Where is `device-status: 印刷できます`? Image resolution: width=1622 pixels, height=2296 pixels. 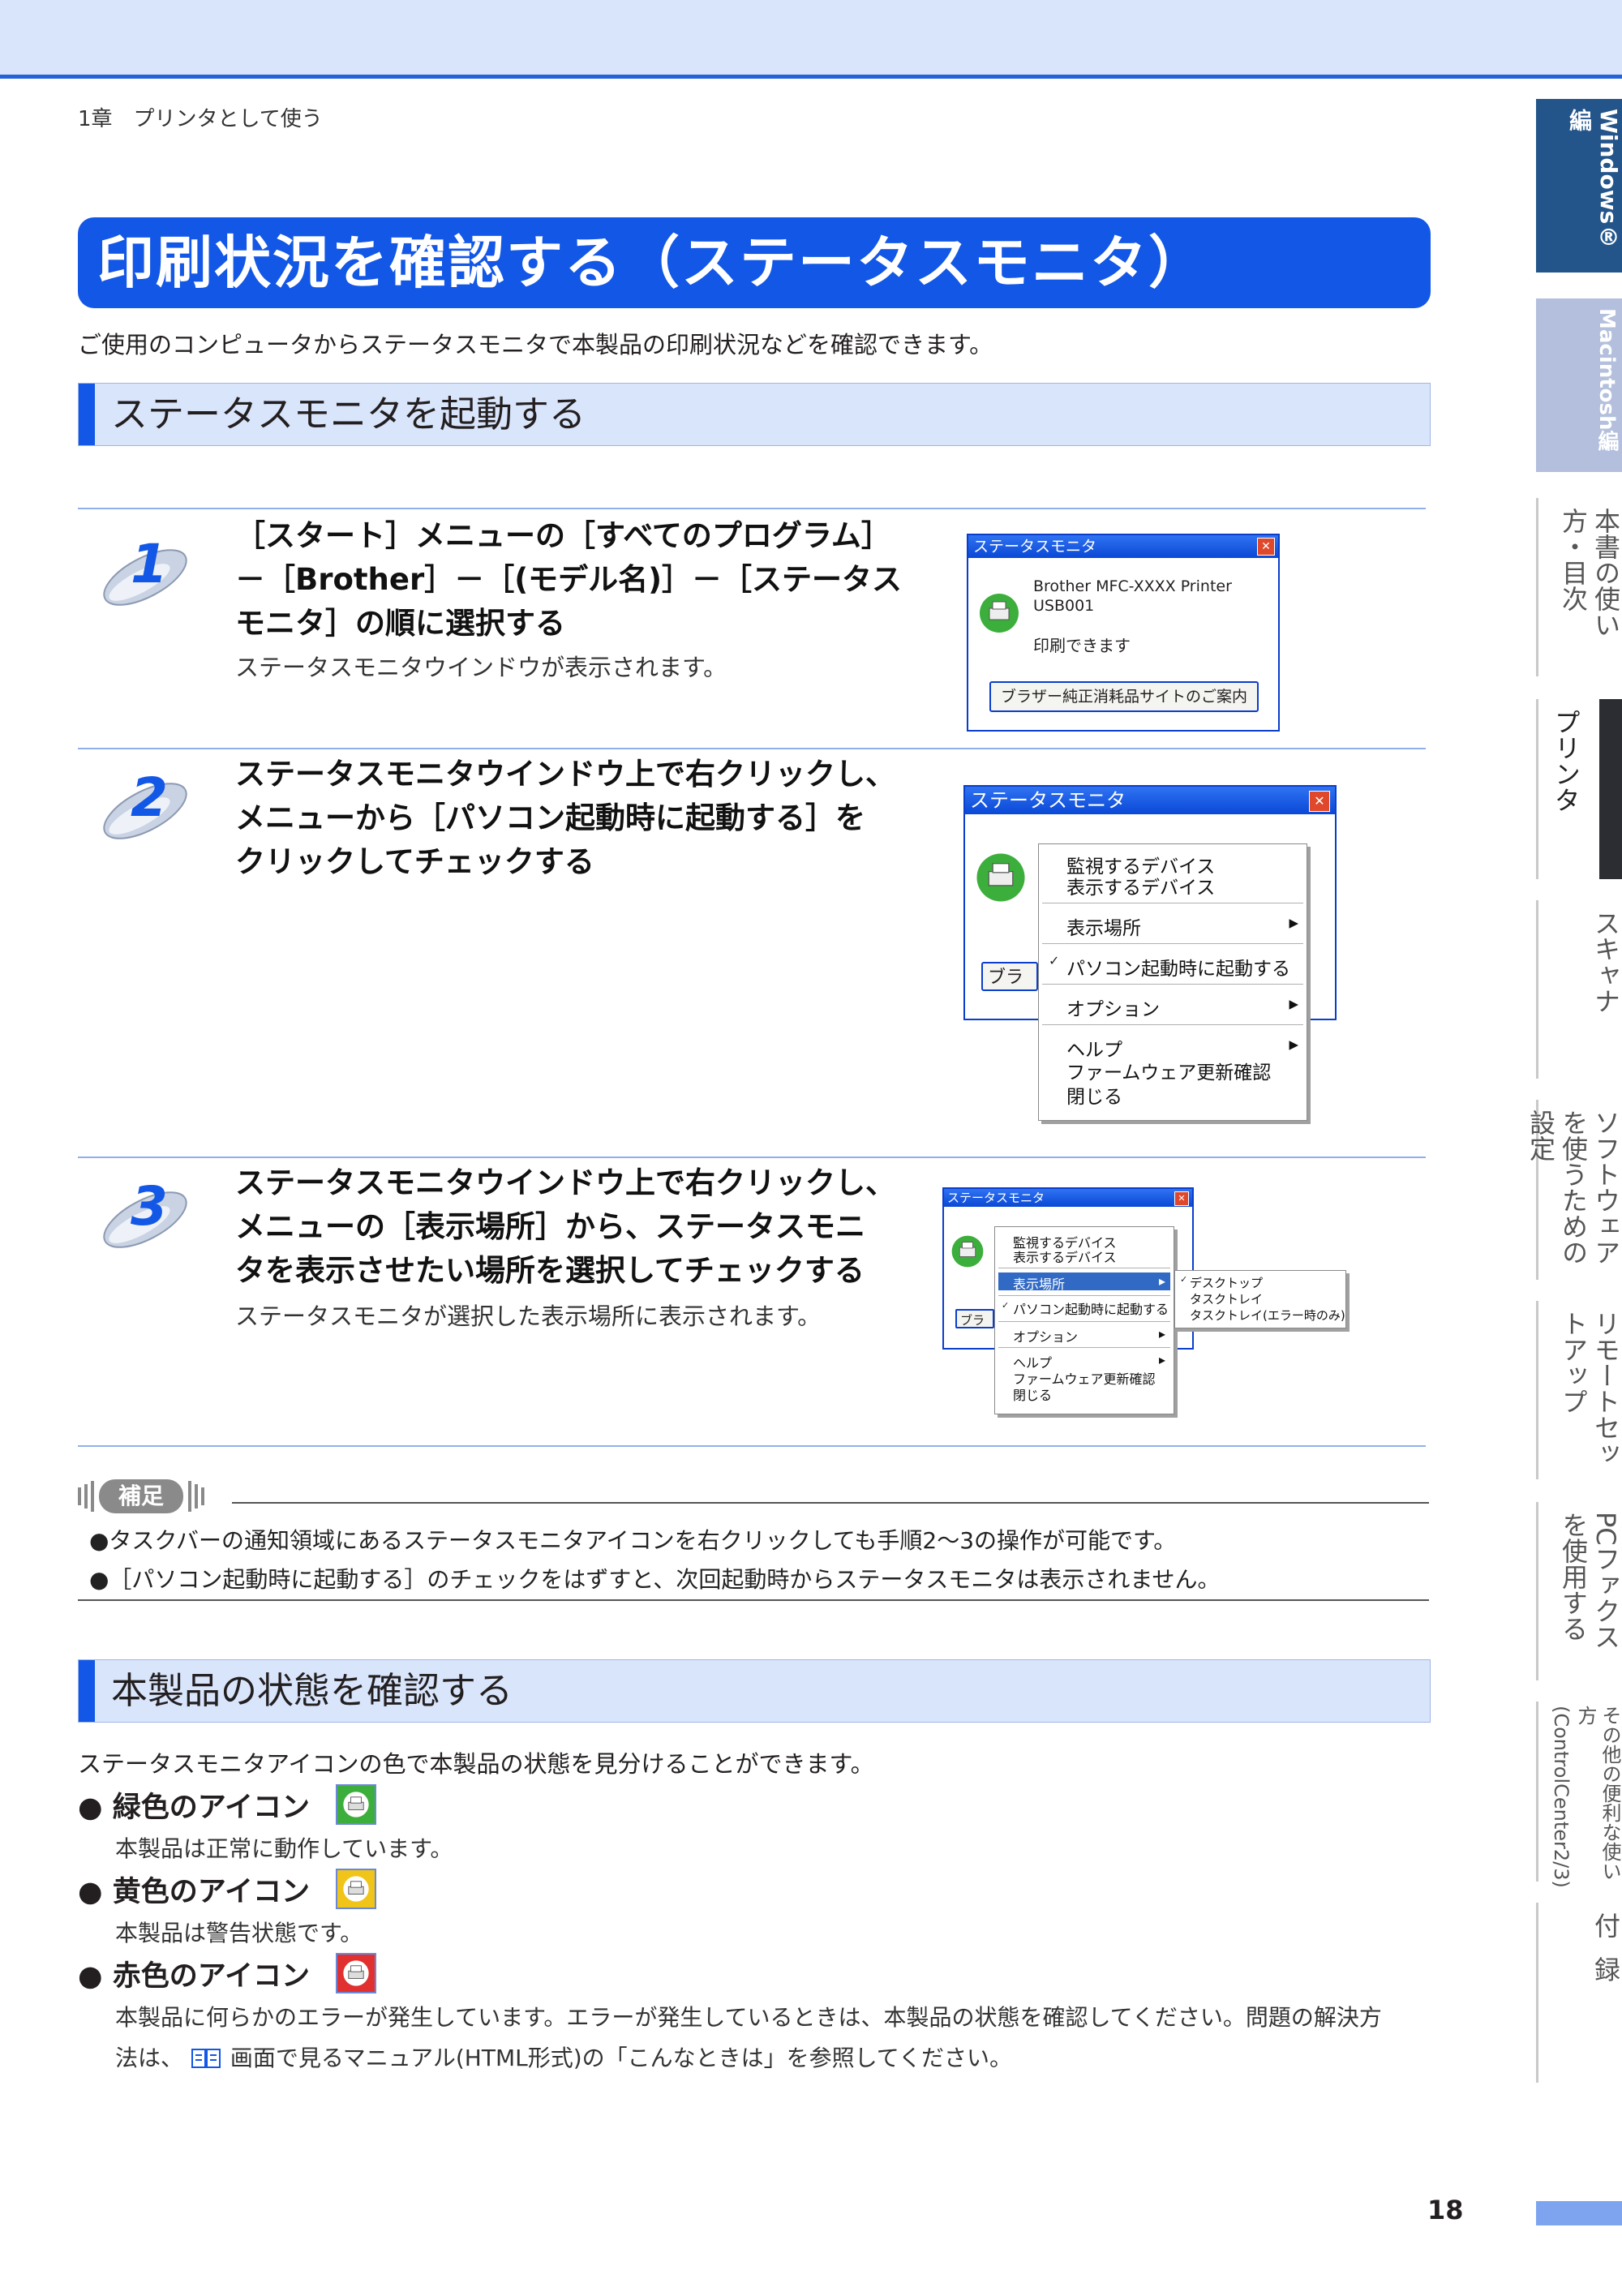
device-status: 印刷できます is located at coordinates (1082, 645).